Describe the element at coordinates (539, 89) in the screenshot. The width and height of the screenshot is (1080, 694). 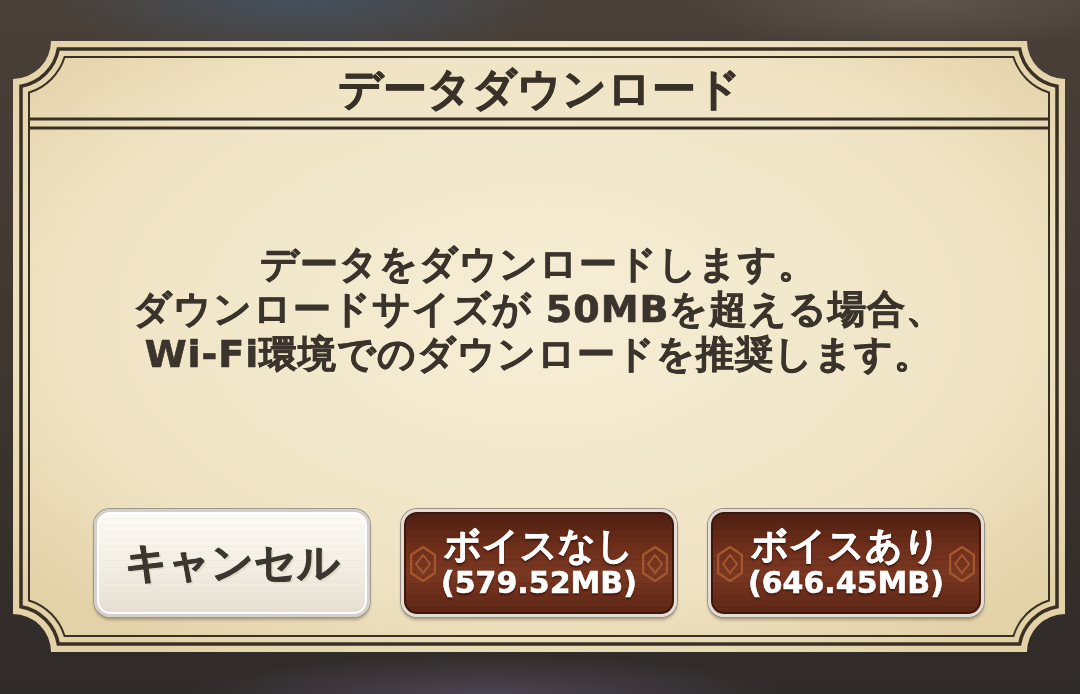
I see `dialog-title: データダウンロード` at that location.